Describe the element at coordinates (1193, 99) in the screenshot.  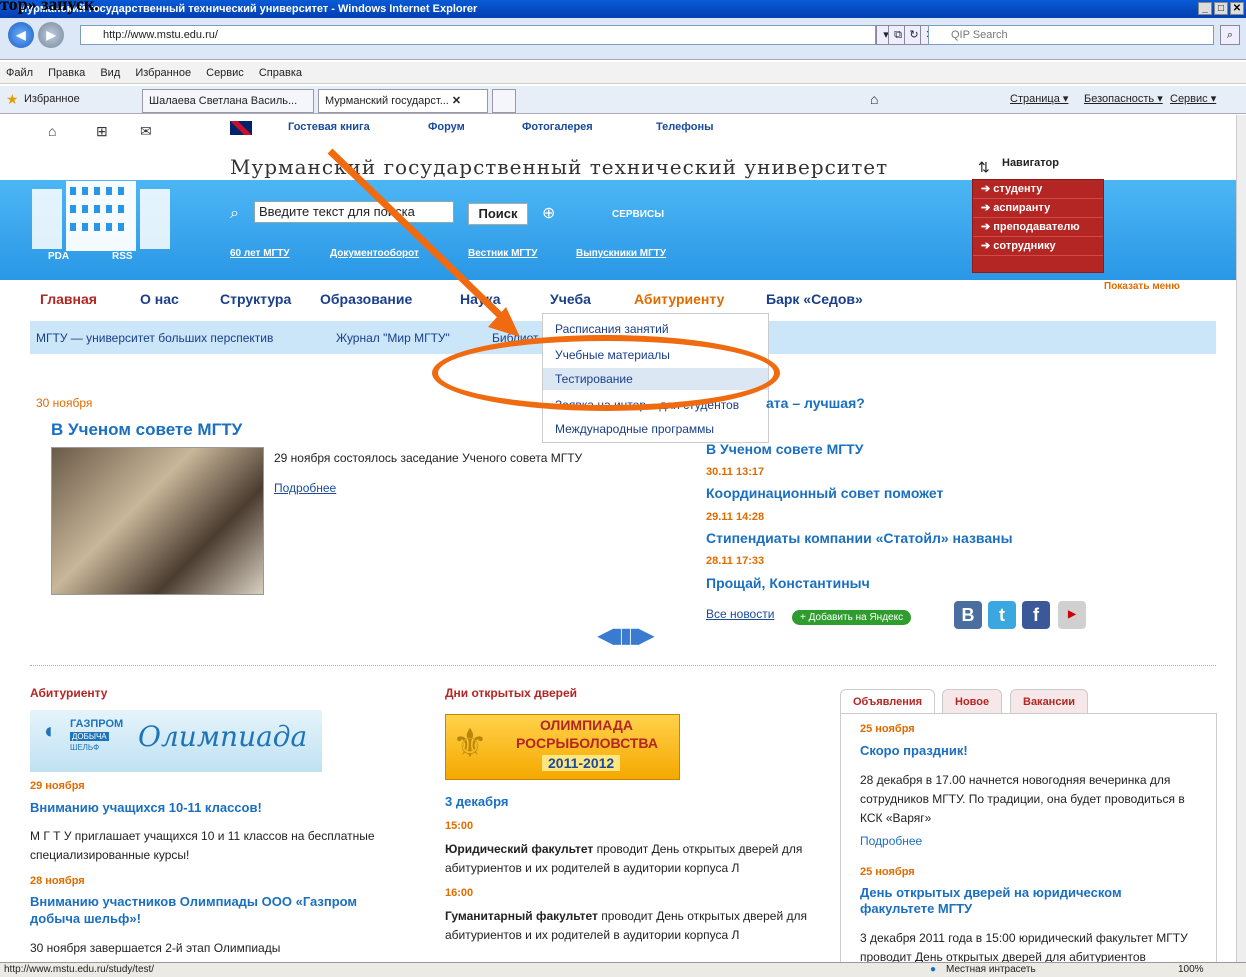
I see `tools-menu: Сервис ▾` at that location.